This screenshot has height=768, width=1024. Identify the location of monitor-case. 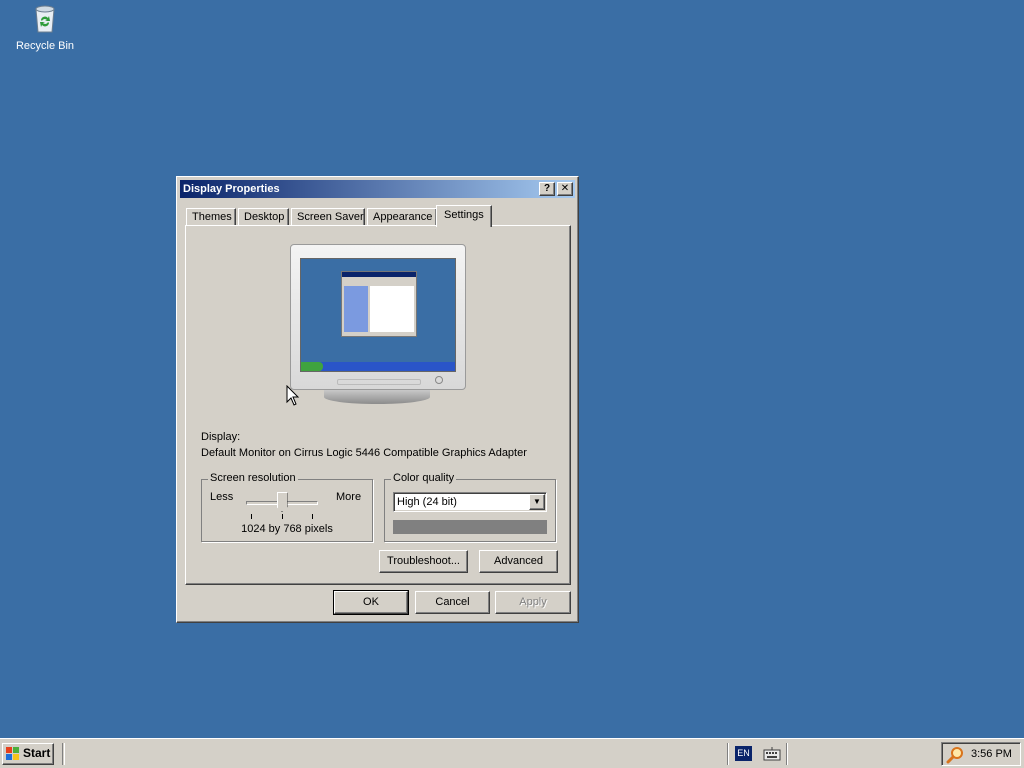
(378, 317).